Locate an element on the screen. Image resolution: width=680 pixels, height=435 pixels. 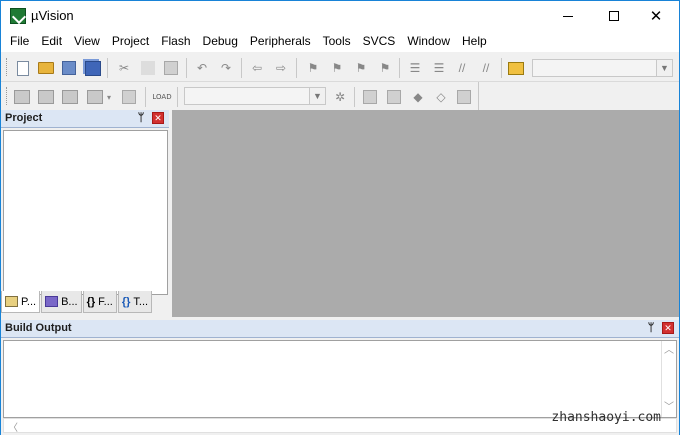
stop-build-button is located at coordinates (129, 97).